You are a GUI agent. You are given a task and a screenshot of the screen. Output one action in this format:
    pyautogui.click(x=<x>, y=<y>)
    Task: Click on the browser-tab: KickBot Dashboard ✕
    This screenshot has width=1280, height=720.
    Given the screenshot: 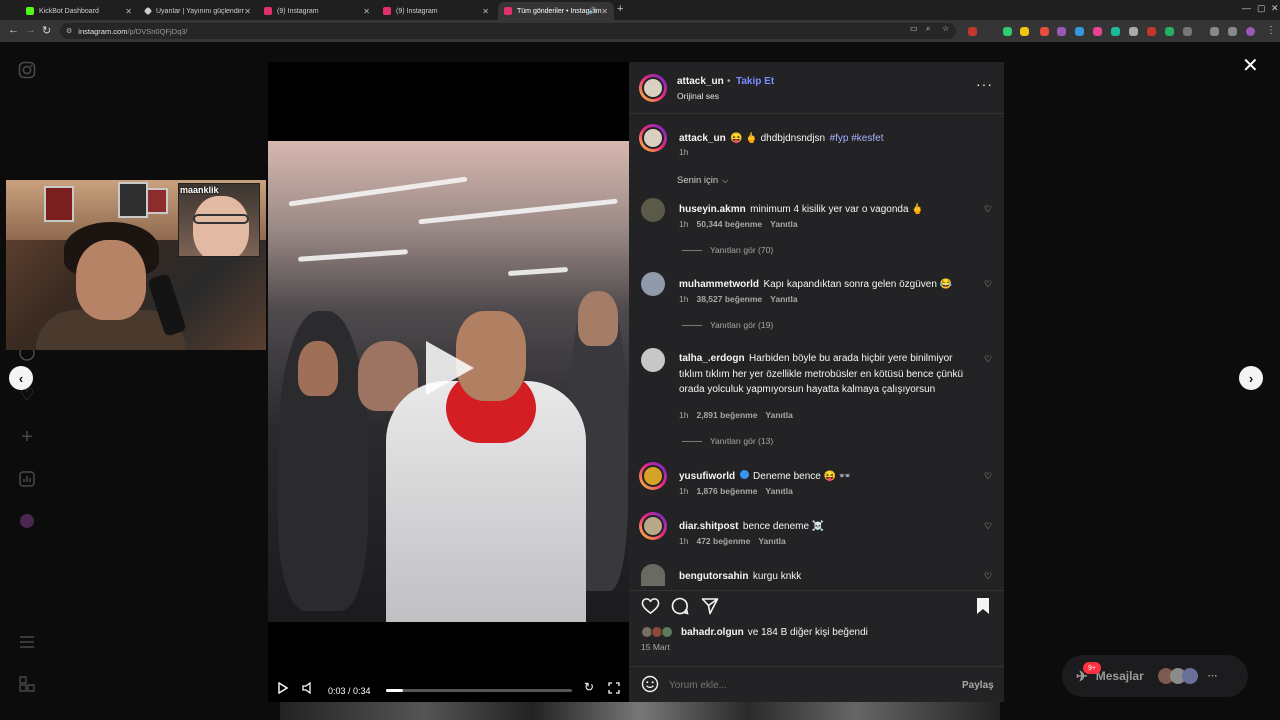 What is the action you would take?
    pyautogui.click(x=79, y=11)
    